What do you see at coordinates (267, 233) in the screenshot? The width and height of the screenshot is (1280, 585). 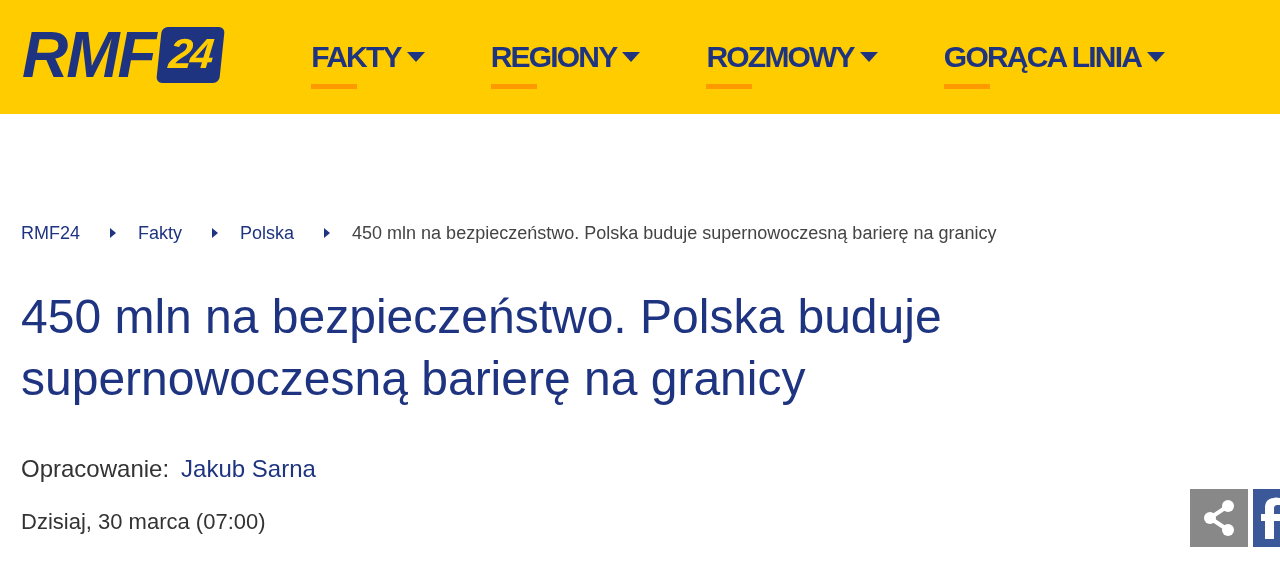 I see `breadcrumb-link: Polska` at bounding box center [267, 233].